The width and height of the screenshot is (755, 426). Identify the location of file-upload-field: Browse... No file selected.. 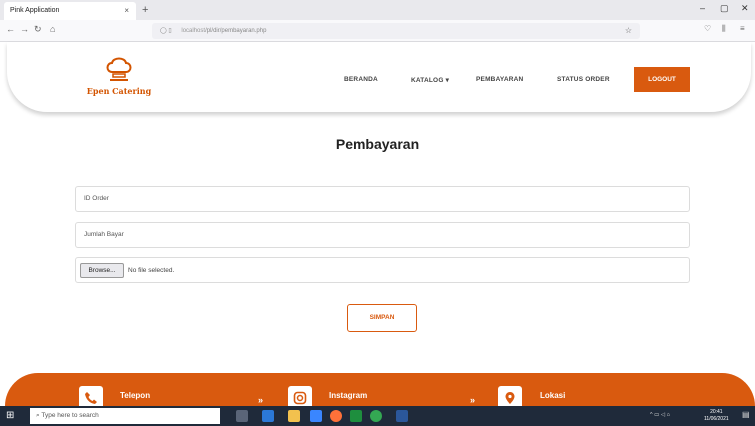
(382, 270).